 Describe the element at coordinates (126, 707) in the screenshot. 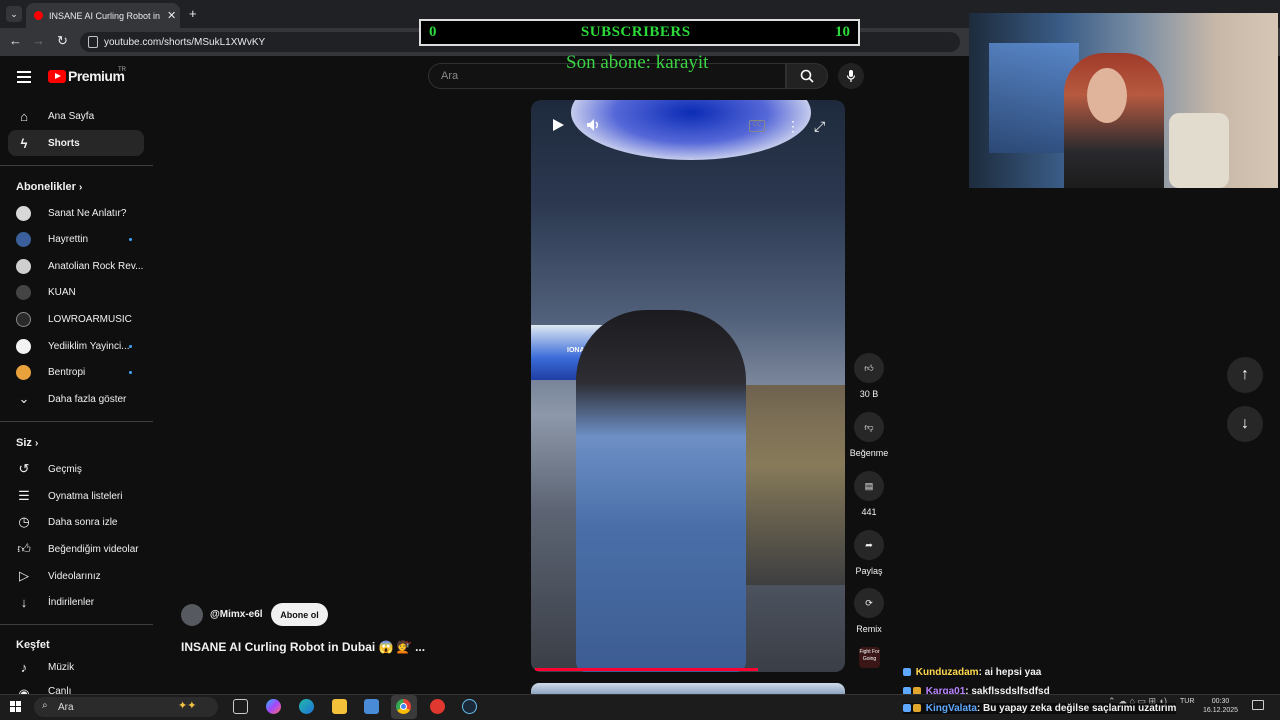

I see `taskbar-search-input: ⌕ Ara ✦✦` at that location.